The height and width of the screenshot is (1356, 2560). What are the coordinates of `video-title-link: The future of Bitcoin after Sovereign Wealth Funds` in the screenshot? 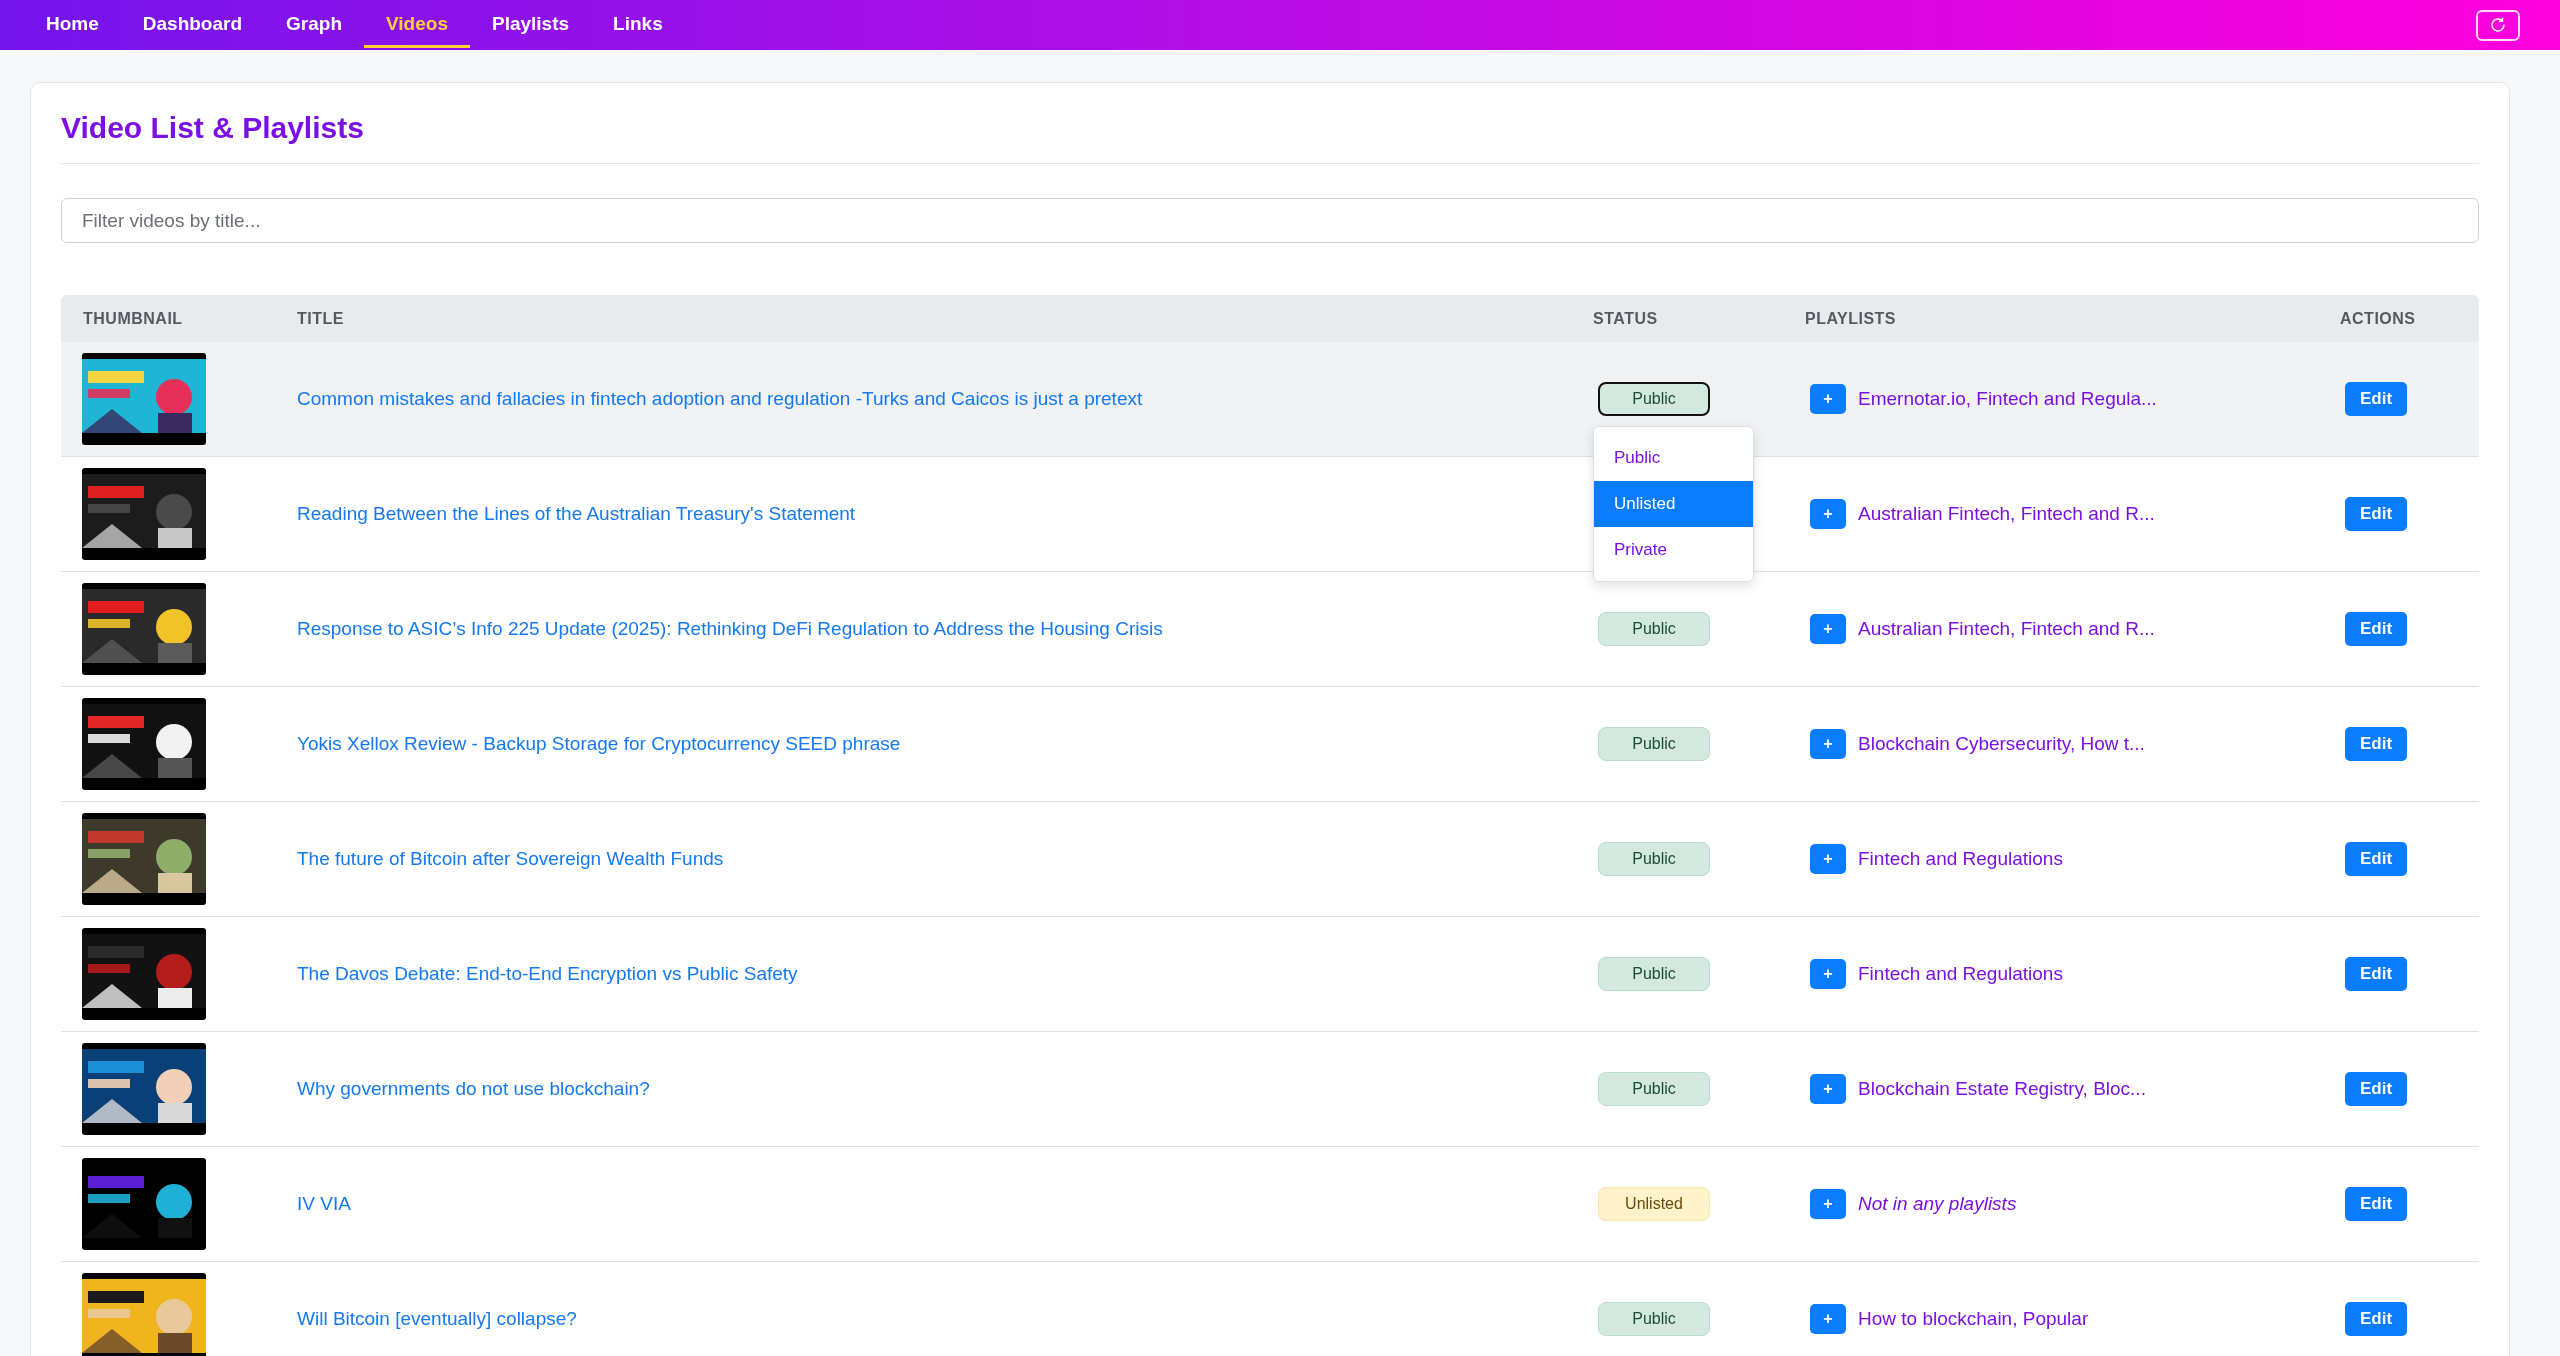 It's located at (510, 858).